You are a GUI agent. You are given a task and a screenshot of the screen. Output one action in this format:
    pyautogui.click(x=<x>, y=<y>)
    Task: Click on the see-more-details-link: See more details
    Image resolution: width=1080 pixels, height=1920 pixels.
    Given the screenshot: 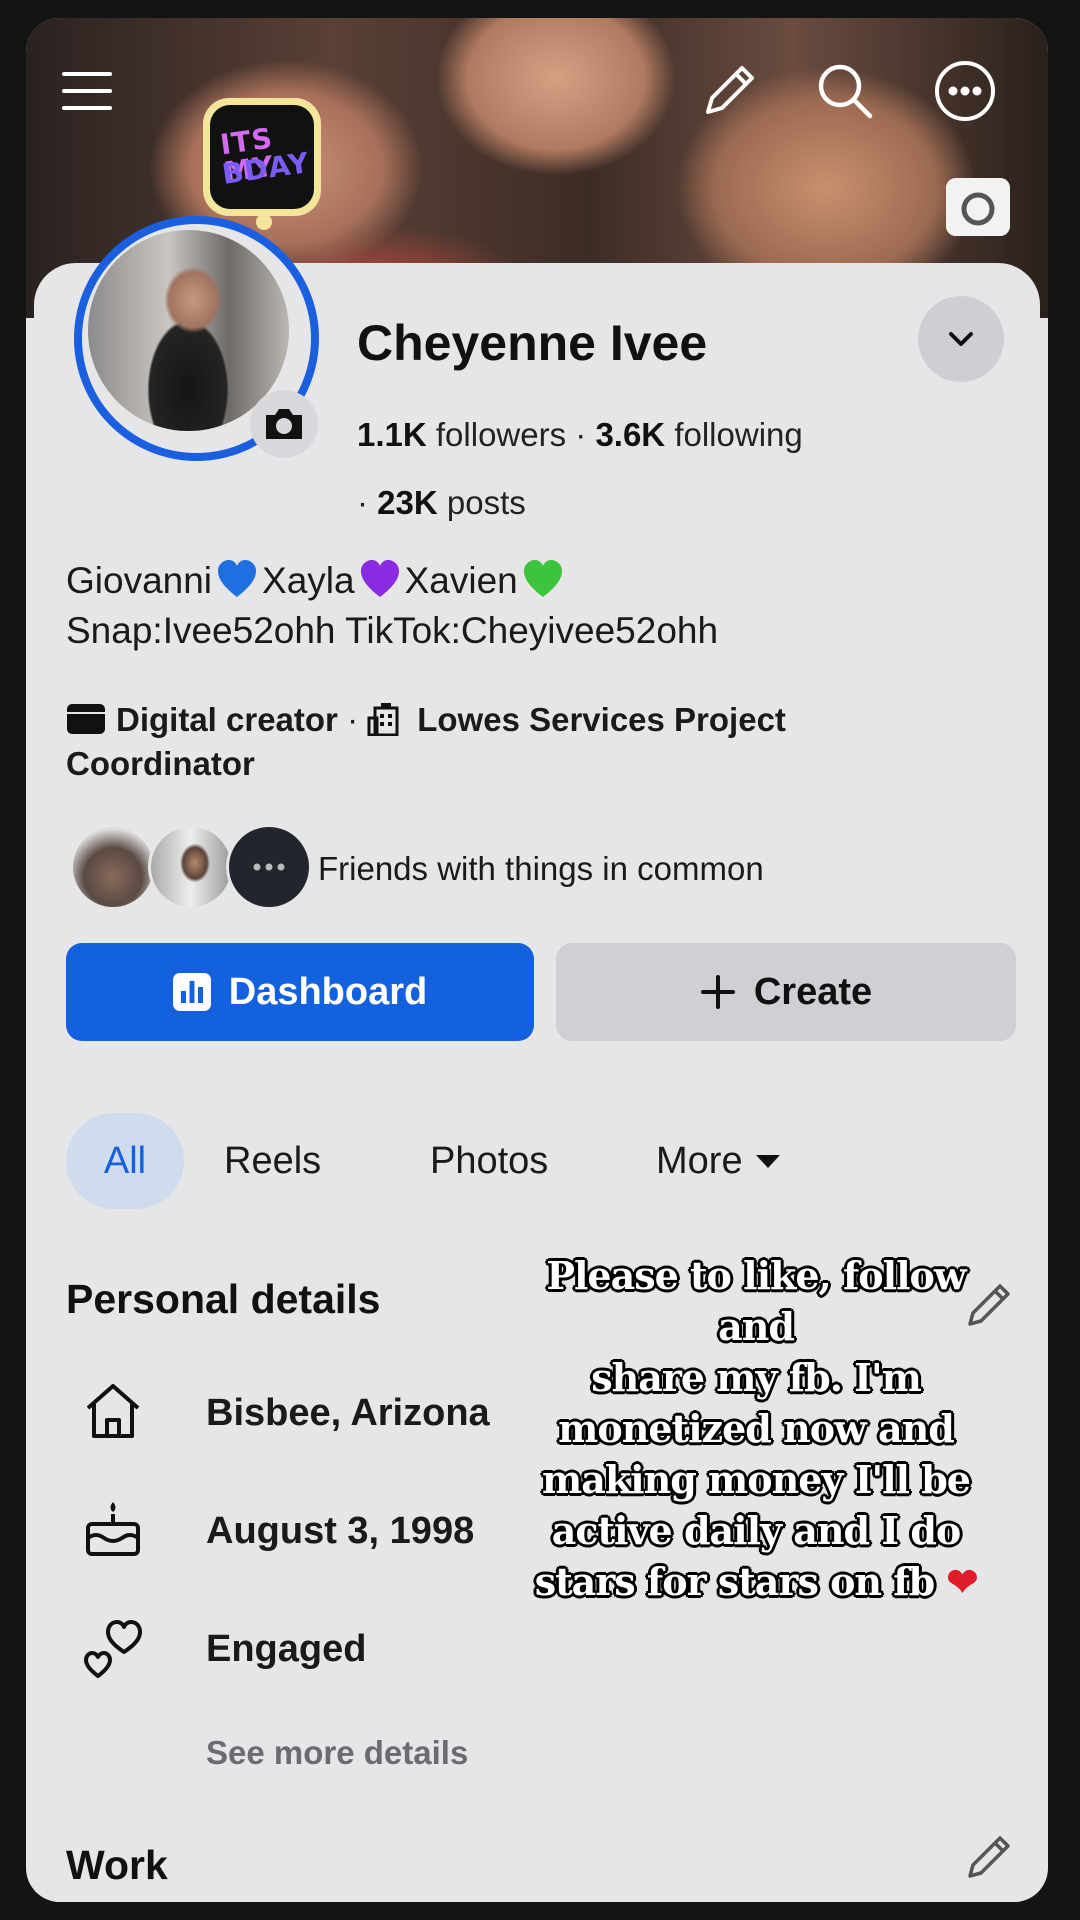 What is the action you would take?
    pyautogui.click(x=337, y=1753)
    